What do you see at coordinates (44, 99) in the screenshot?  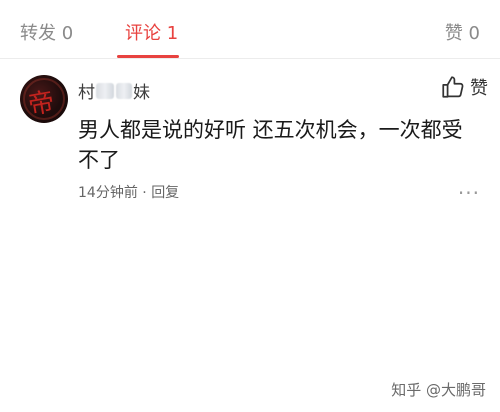 I see `avatar: 帝` at bounding box center [44, 99].